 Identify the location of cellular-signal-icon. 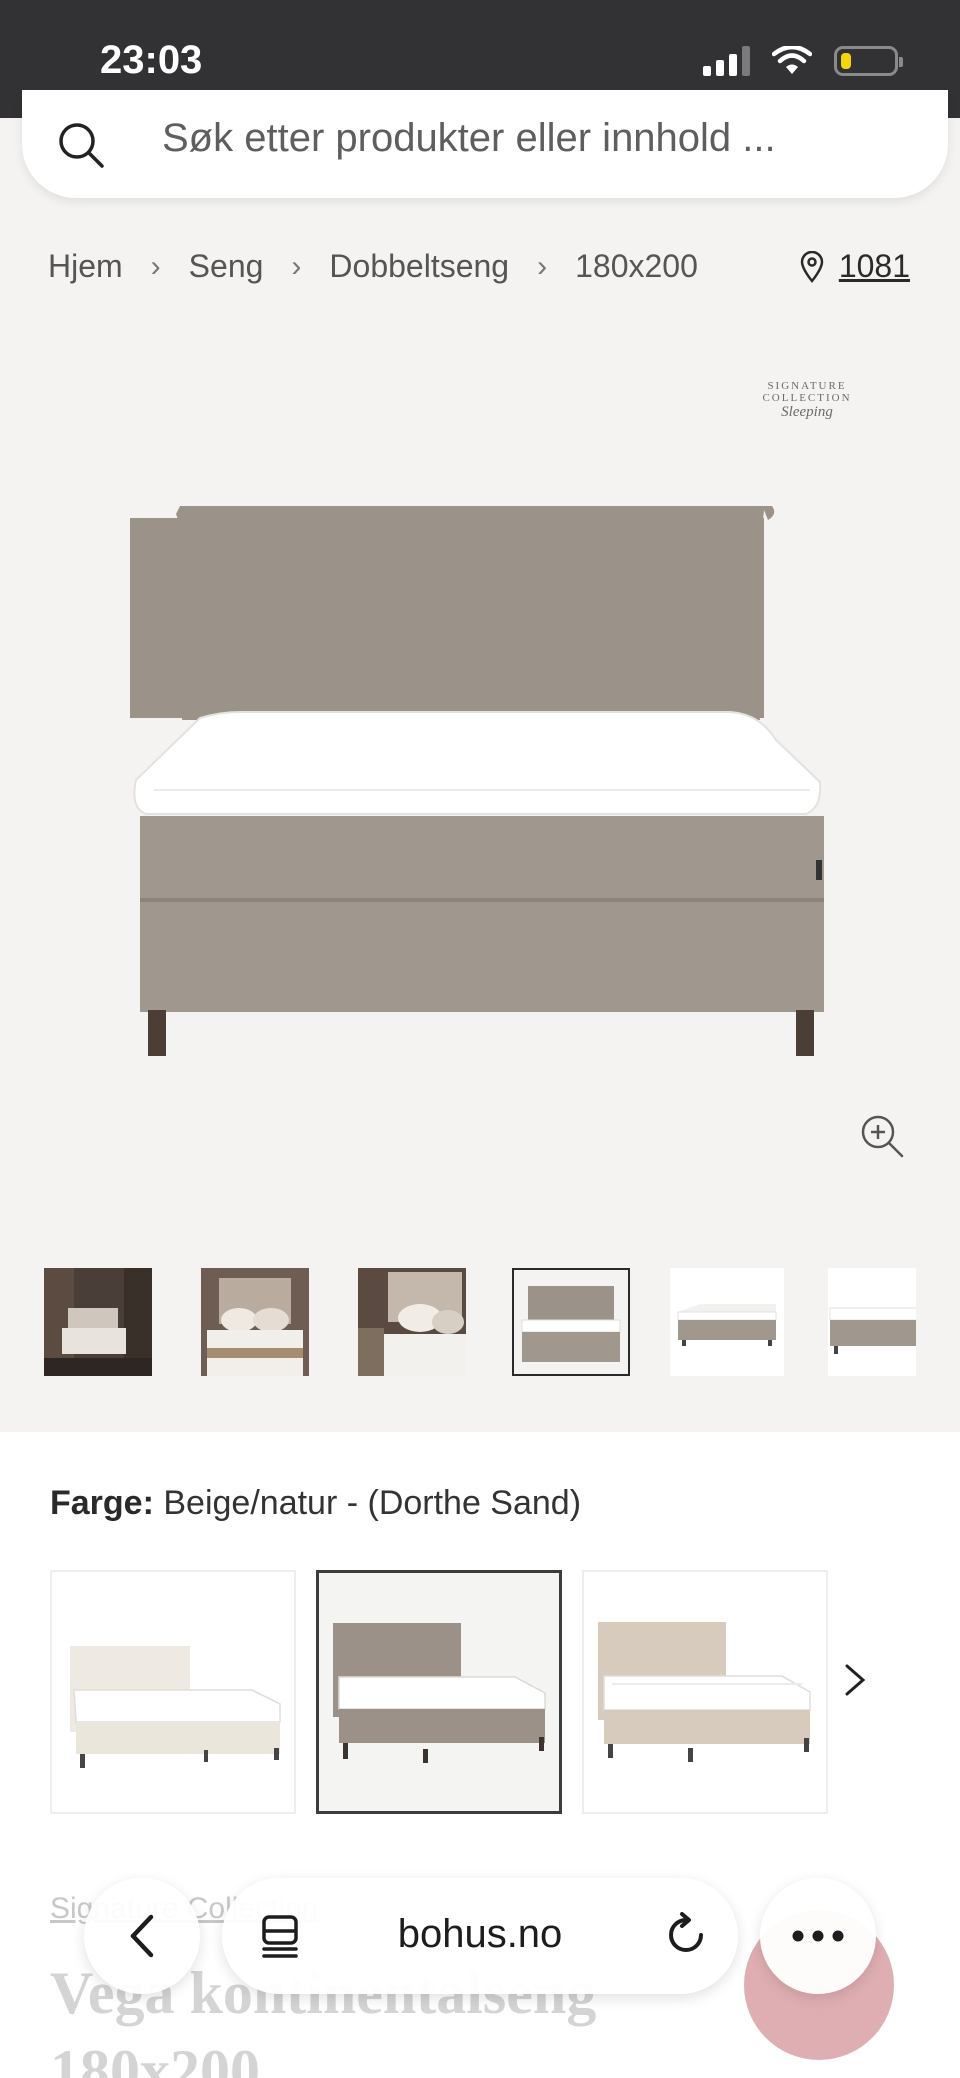
(726, 61).